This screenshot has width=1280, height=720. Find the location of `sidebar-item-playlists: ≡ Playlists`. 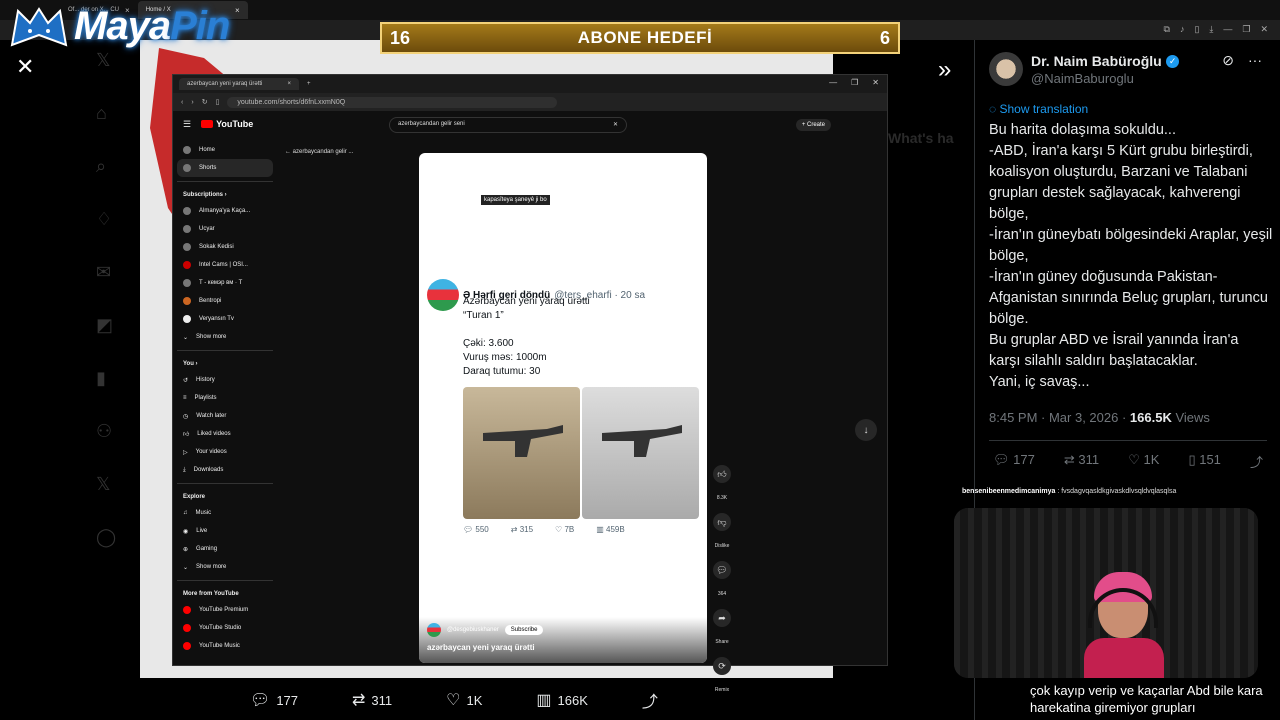

sidebar-item-playlists: ≡ Playlists is located at coordinates (225, 398).